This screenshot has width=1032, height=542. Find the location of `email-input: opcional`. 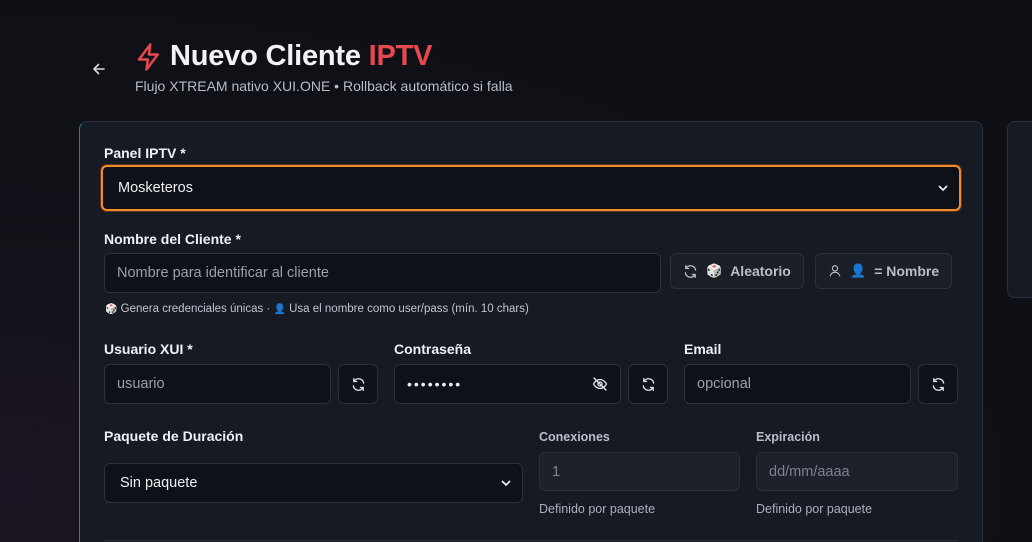

email-input: opcional is located at coordinates (797, 384).